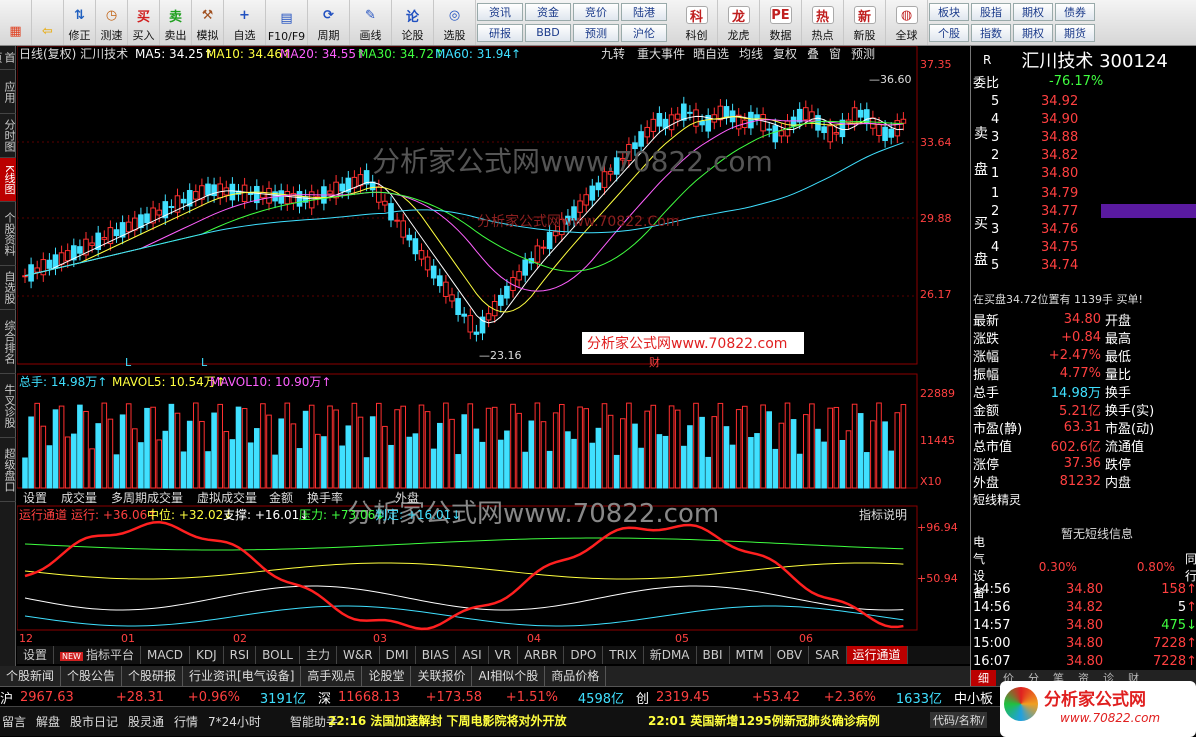  Describe the element at coordinates (670, 655) in the screenshot. I see `indicator-tab: 新DMA` at that location.